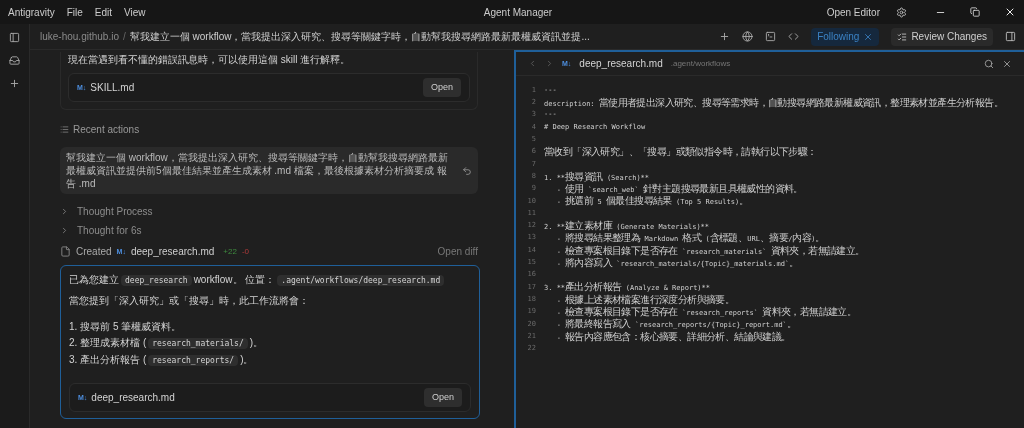 The width and height of the screenshot is (1024, 428). What do you see at coordinates (700, 63) in the screenshot?
I see `editor-file-path: .agent/workflows` at bounding box center [700, 63].